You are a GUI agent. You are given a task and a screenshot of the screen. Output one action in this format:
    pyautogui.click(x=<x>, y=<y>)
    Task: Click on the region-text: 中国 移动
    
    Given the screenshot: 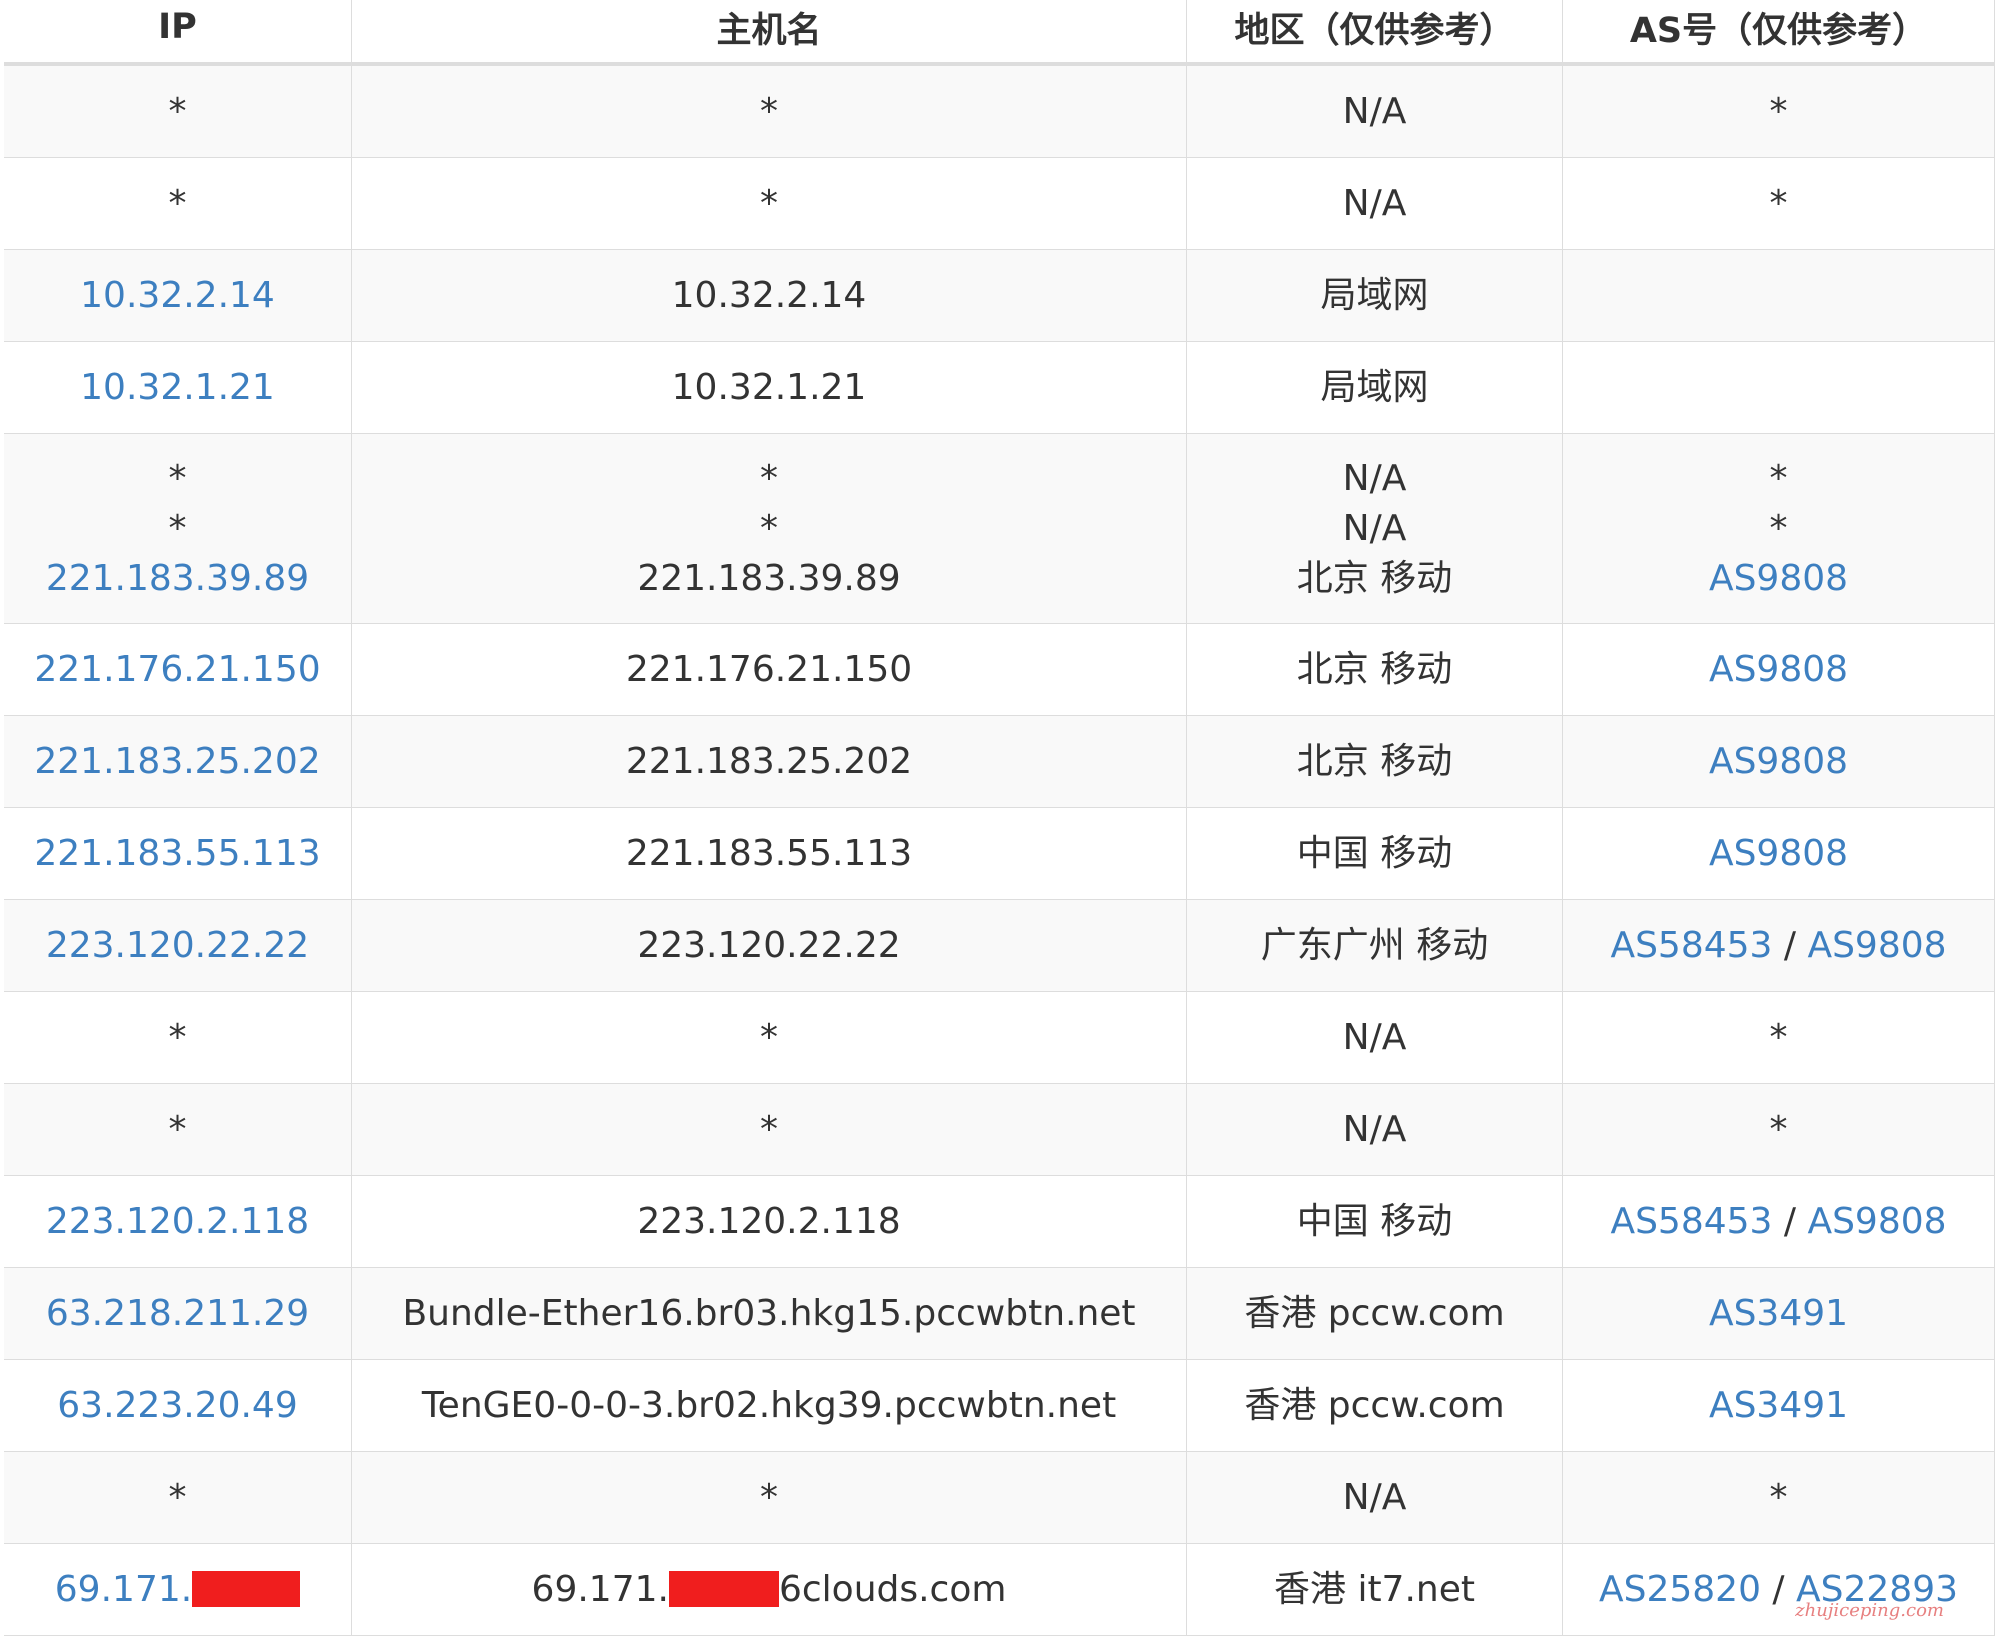 What is the action you would take?
    pyautogui.click(x=1374, y=1221)
    